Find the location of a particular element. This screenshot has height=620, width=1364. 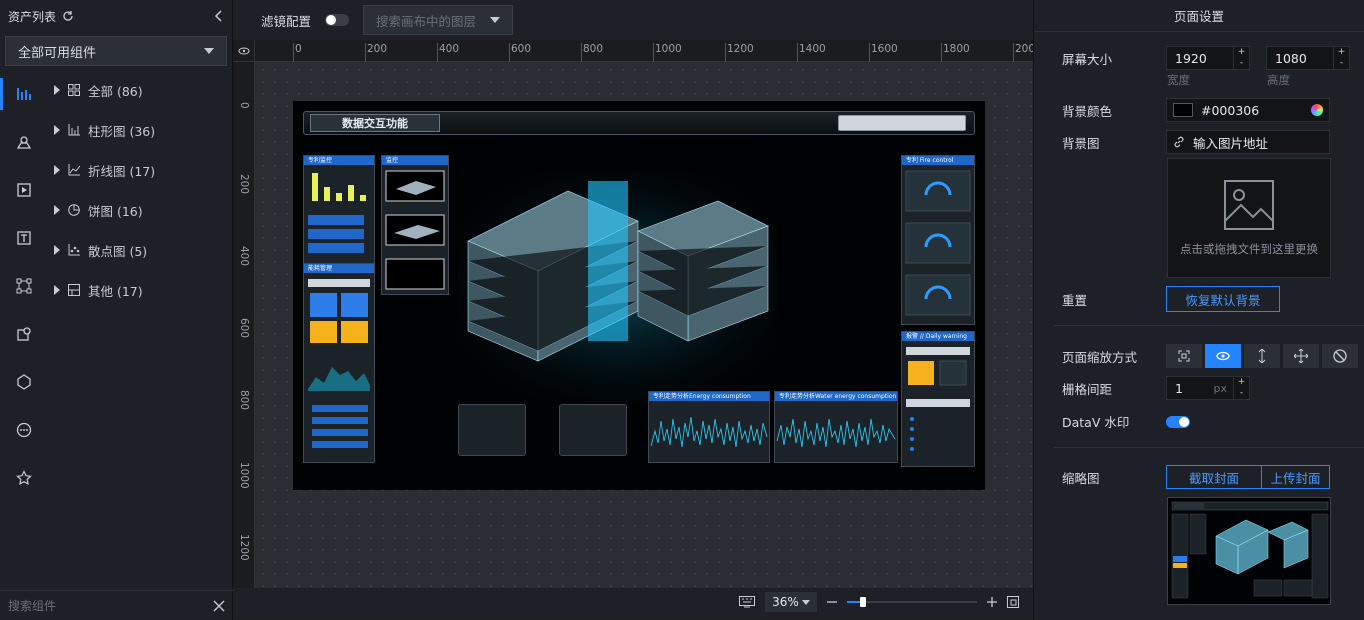

scale-full-button is located at coordinates (1301, 356).